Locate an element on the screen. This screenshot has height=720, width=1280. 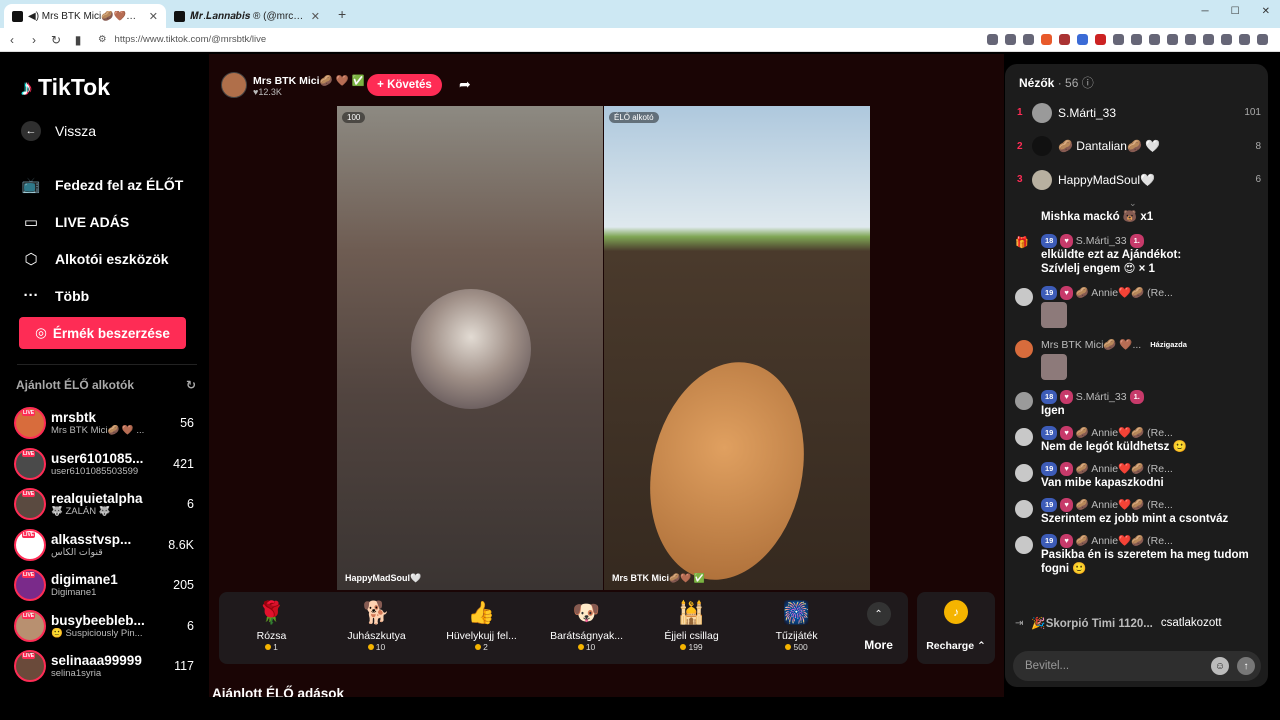
chat-user-tags: 18 ♥ S.Márti_33 1. is located at coordinates (1151, 241).